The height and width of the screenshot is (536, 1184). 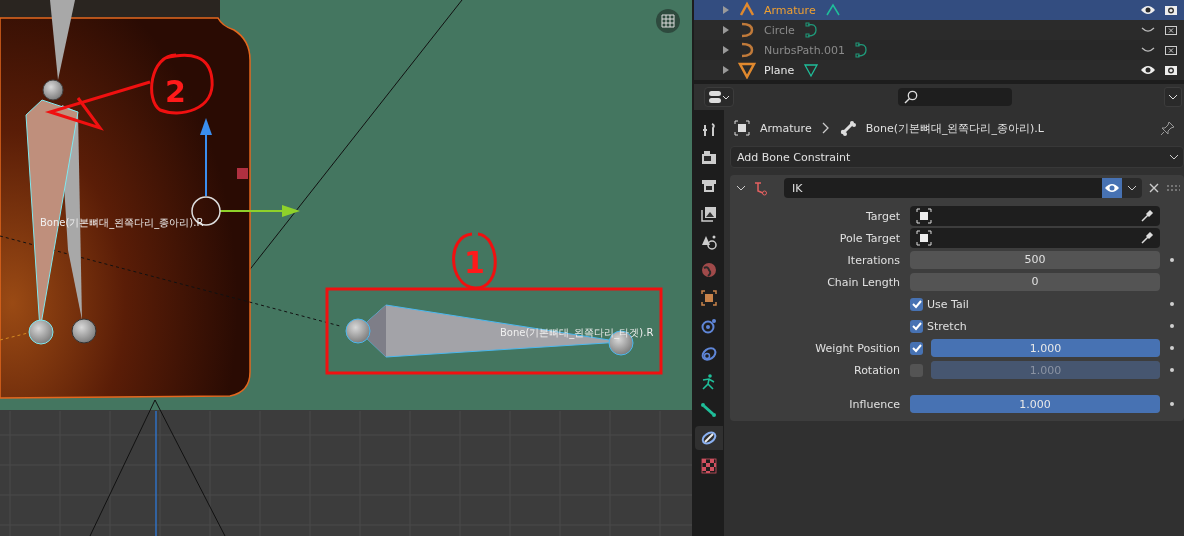 I want to click on field-label: Weight Position, so click(x=857, y=348).